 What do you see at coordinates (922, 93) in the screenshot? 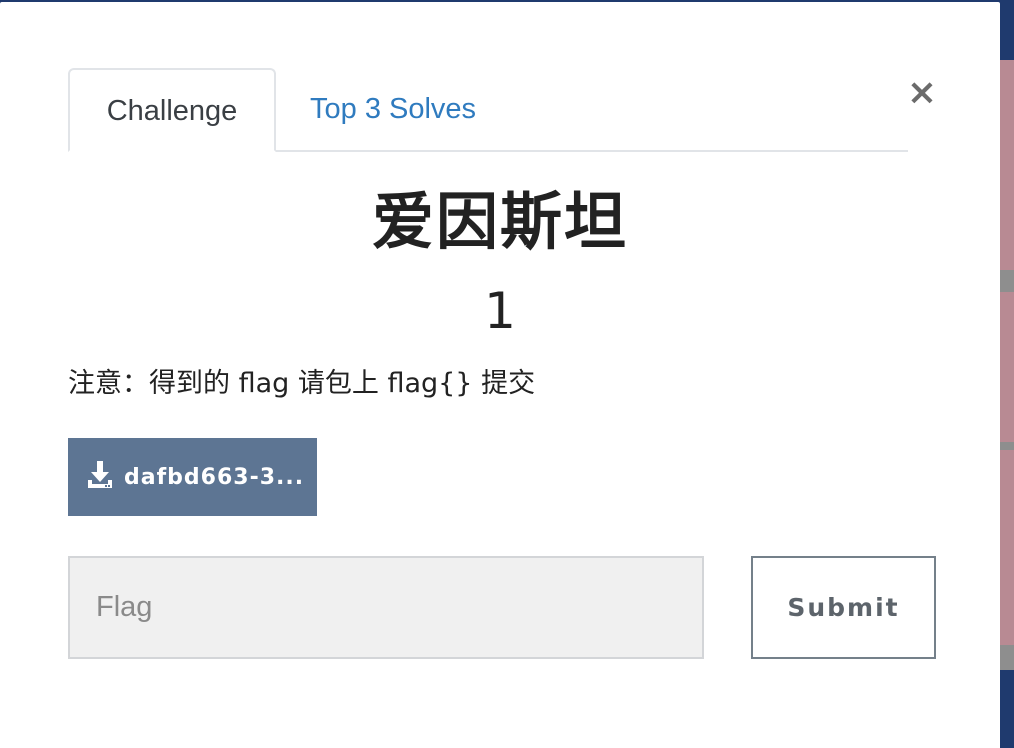
I see `close-icon: ×` at bounding box center [922, 93].